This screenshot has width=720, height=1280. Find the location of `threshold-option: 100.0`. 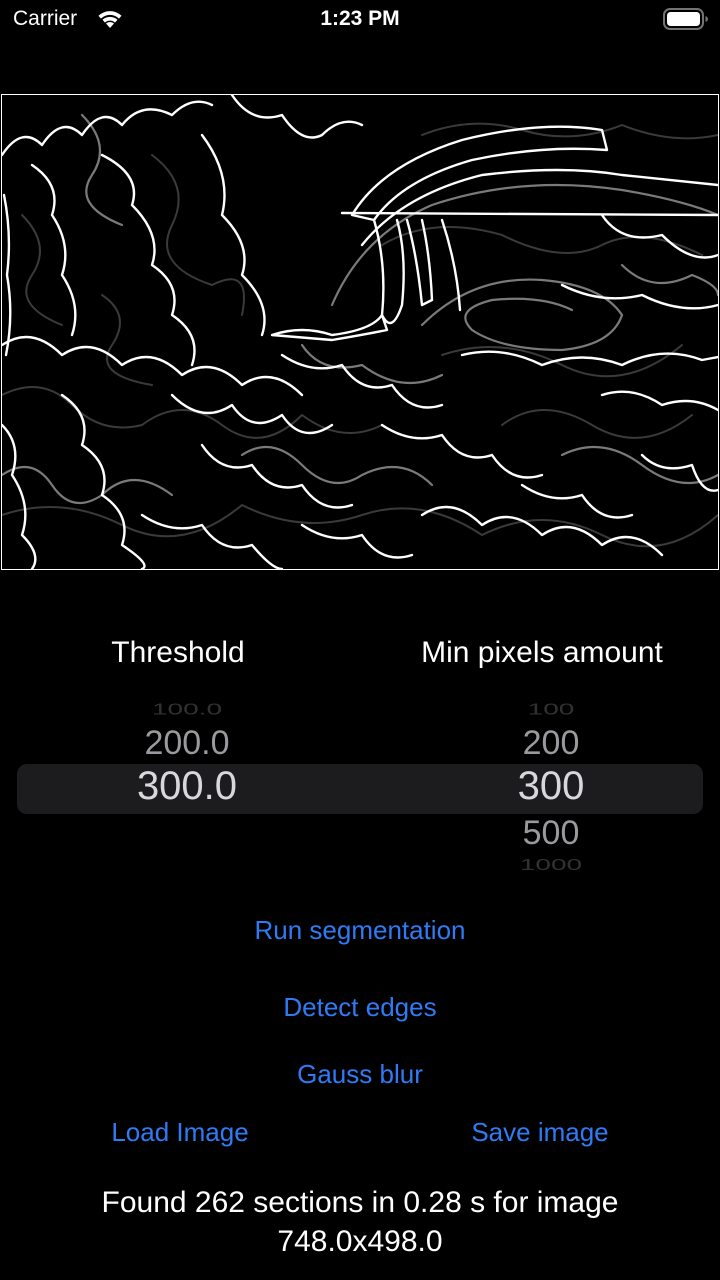

threshold-option: 100.0 is located at coordinates (187, 709).